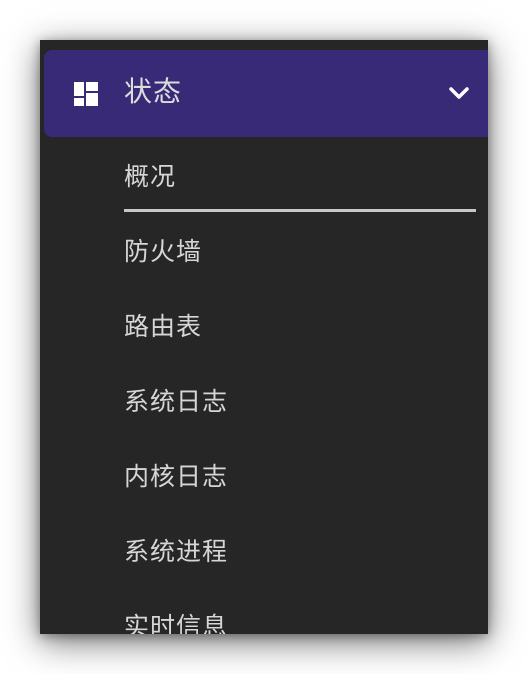 This screenshot has height=674, width=528. What do you see at coordinates (176, 623) in the screenshot?
I see `submenu-item-label: 实时信息` at bounding box center [176, 623].